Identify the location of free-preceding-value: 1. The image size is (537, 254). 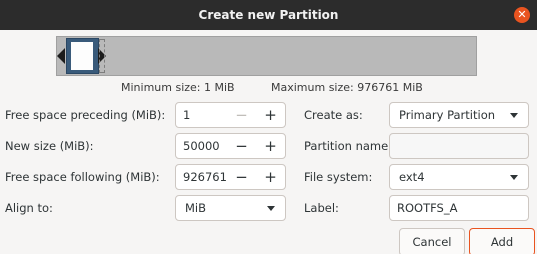
(201, 115).